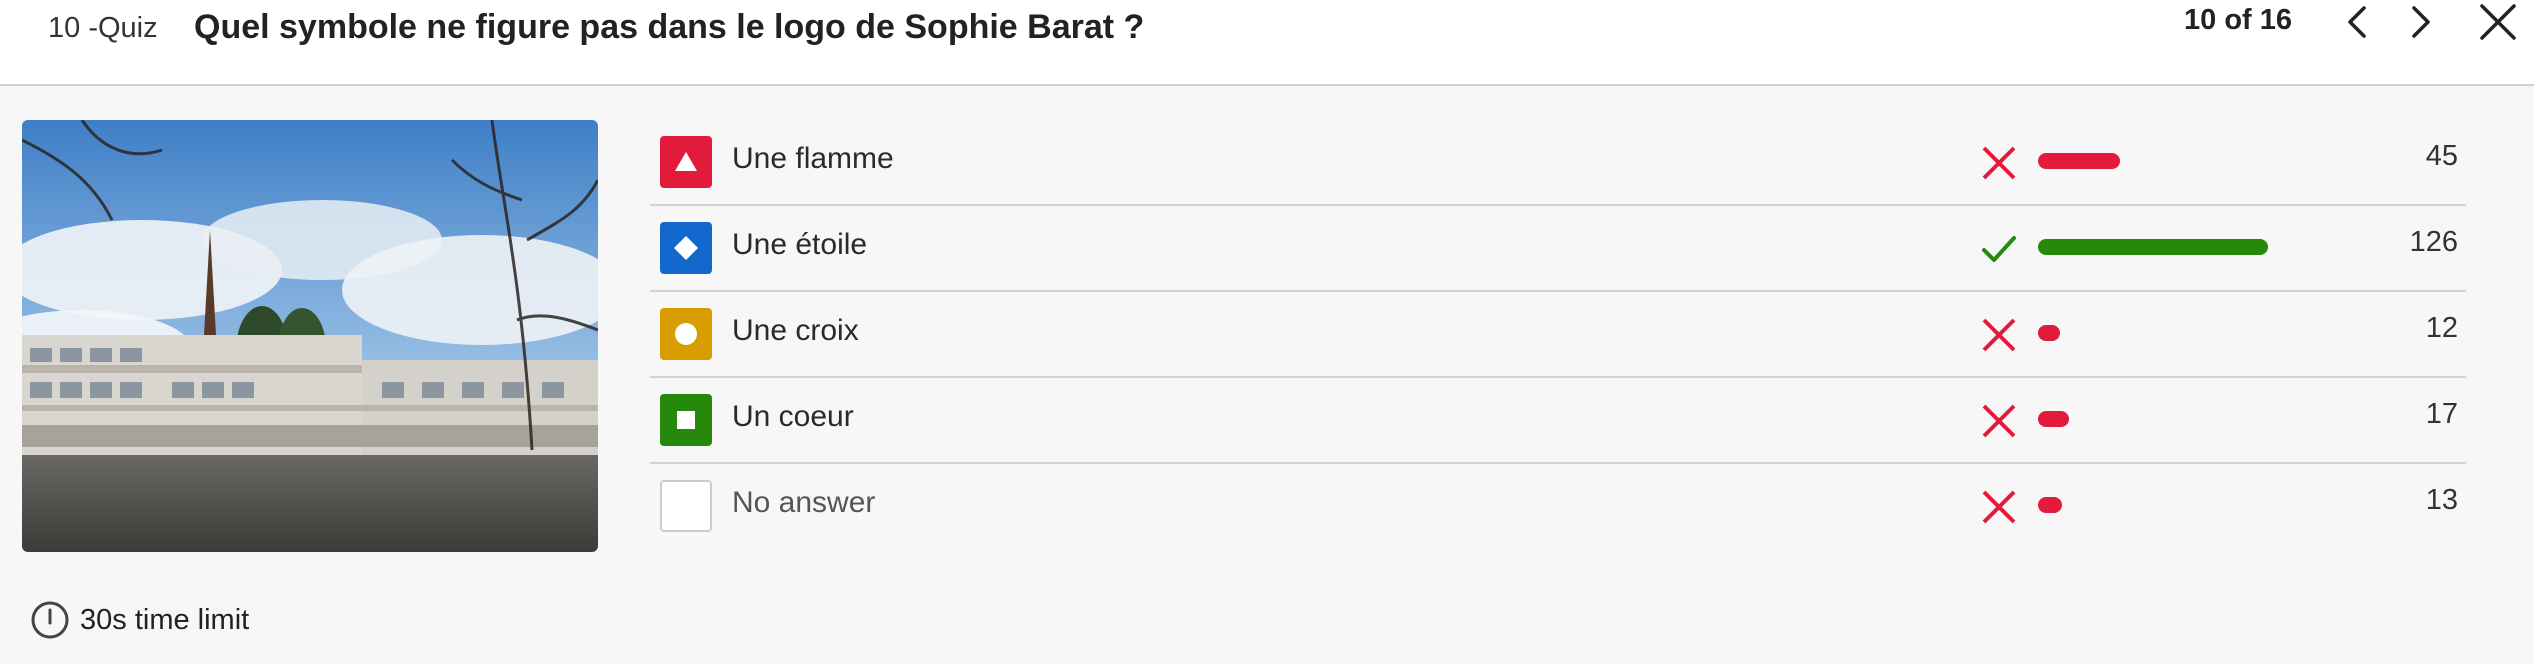  I want to click on answer-row-no-answer: No answer 13, so click(1558, 506).